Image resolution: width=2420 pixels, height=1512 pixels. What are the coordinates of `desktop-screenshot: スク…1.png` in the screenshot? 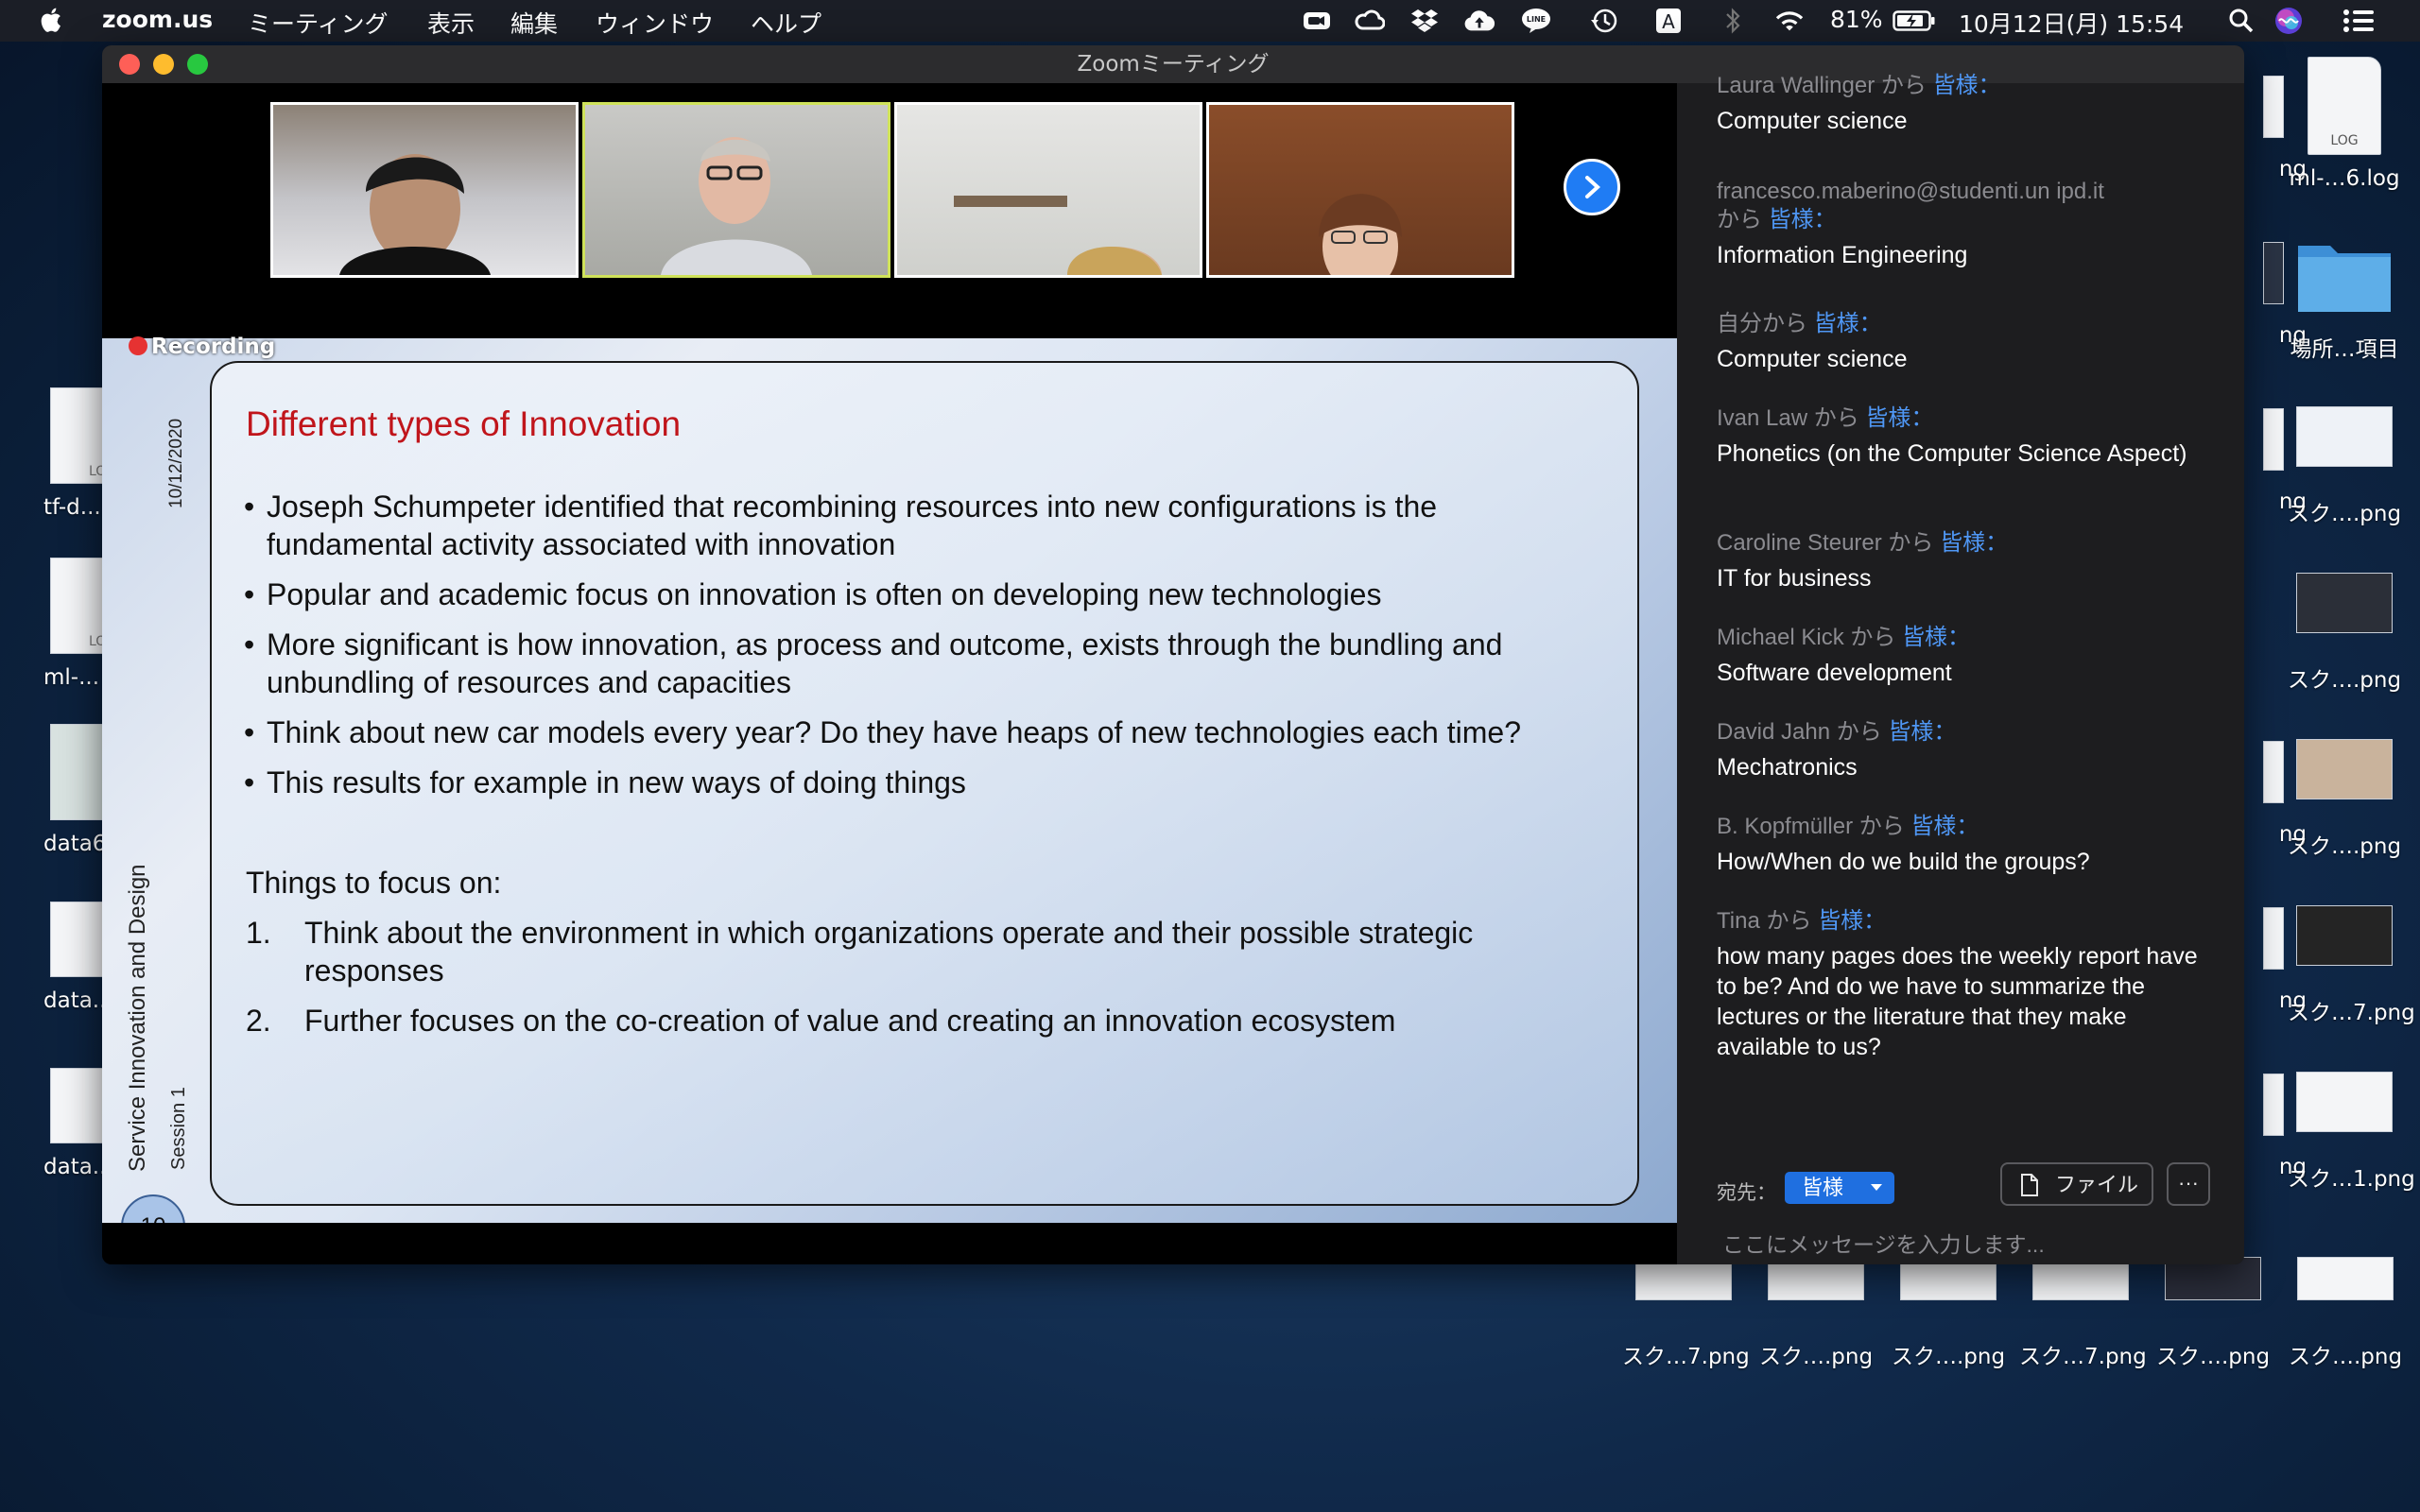 It's located at (2352, 1132).